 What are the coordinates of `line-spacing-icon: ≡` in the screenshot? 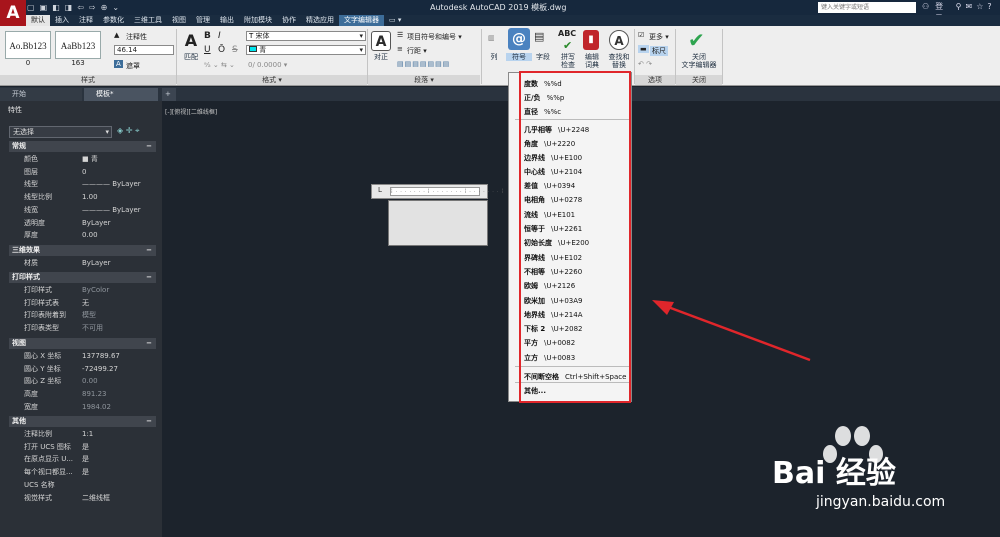 It's located at (400, 49).